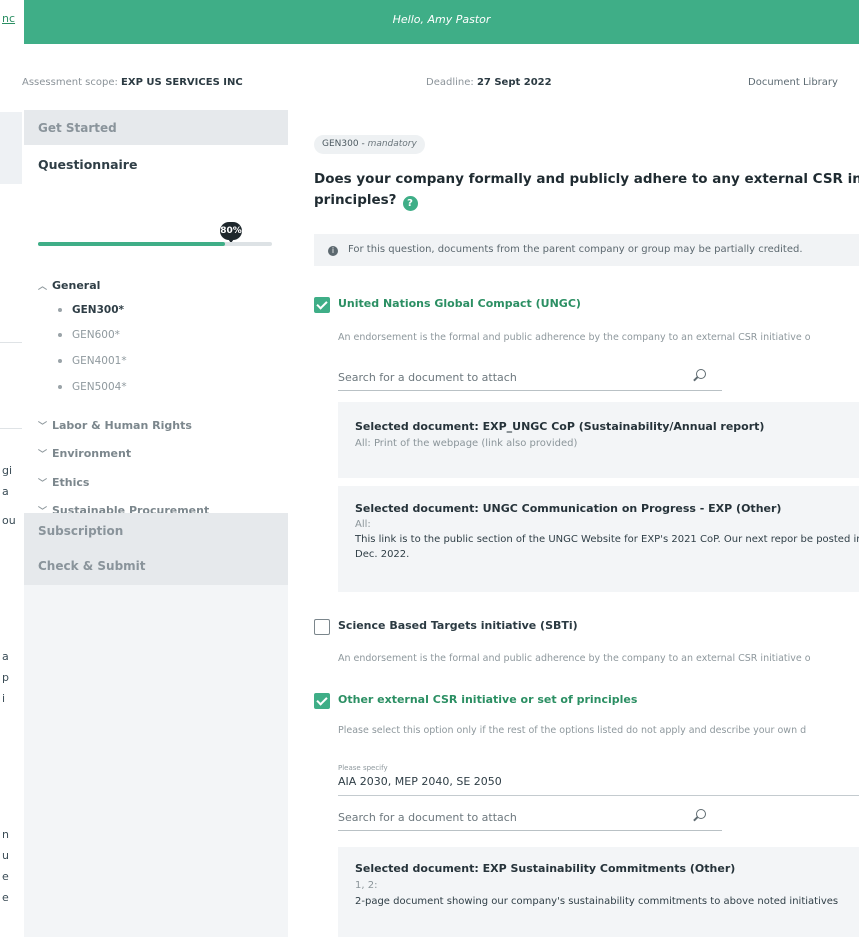  I want to click on checkbox-ungc, so click(322, 305).